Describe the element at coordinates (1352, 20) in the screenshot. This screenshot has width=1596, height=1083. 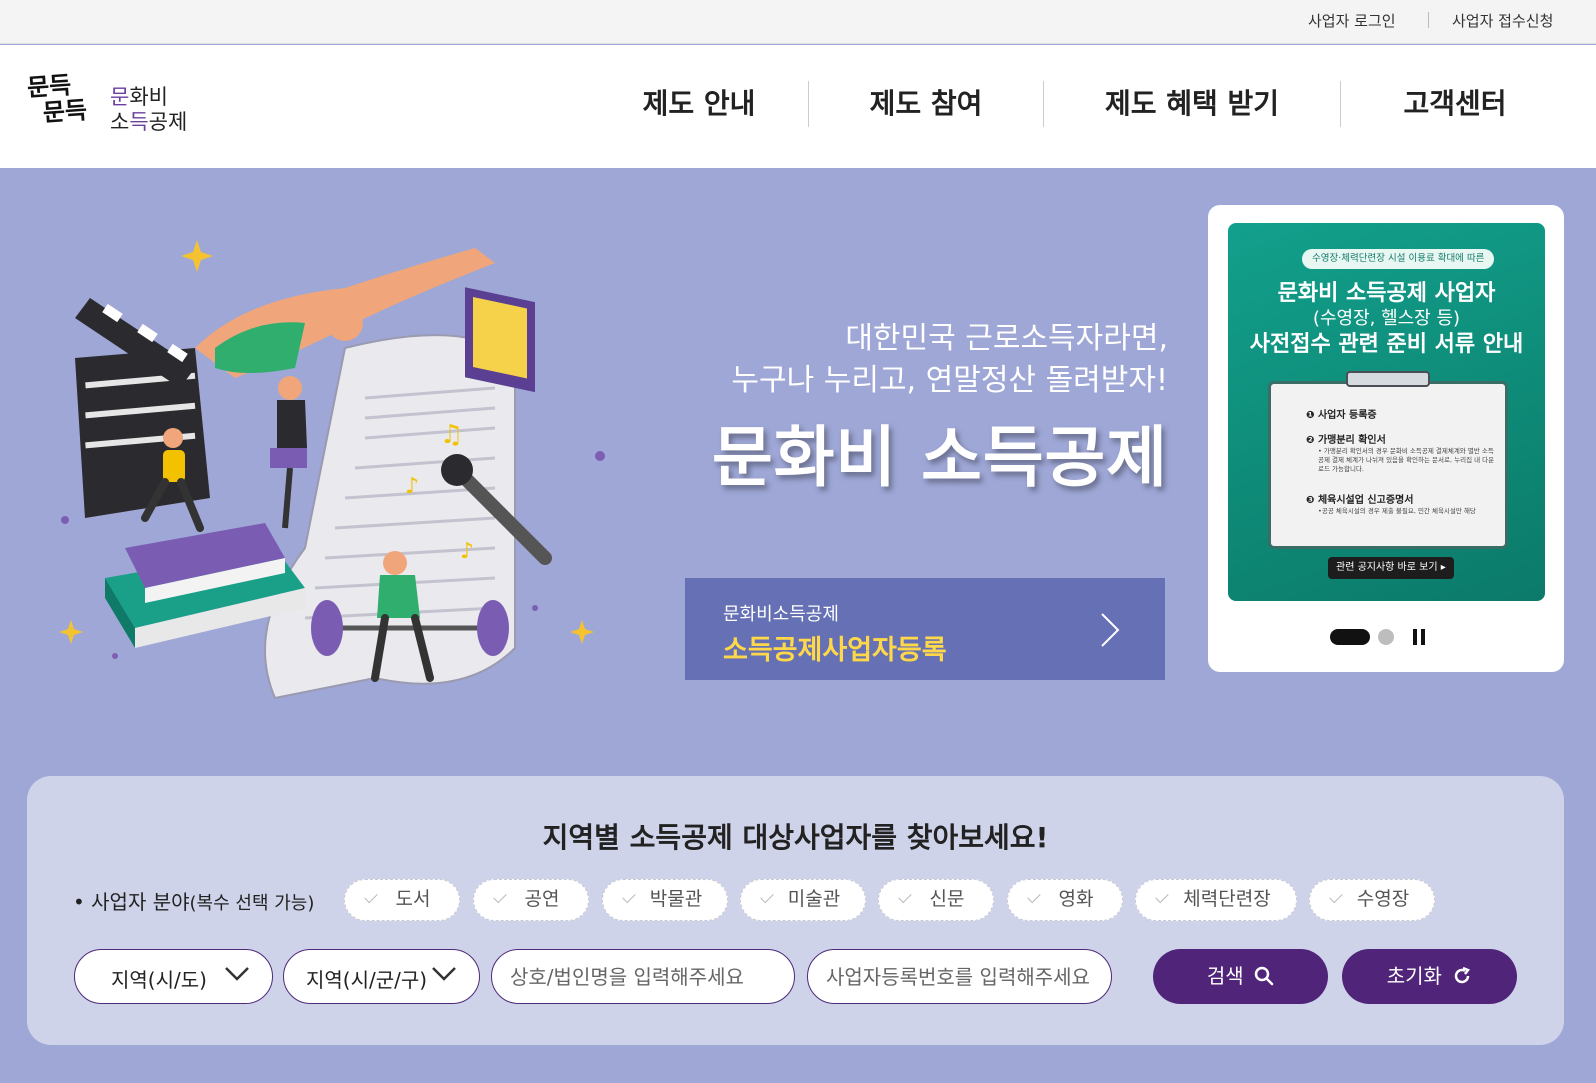
I see `business-login-link: 사업자 로그인` at that location.